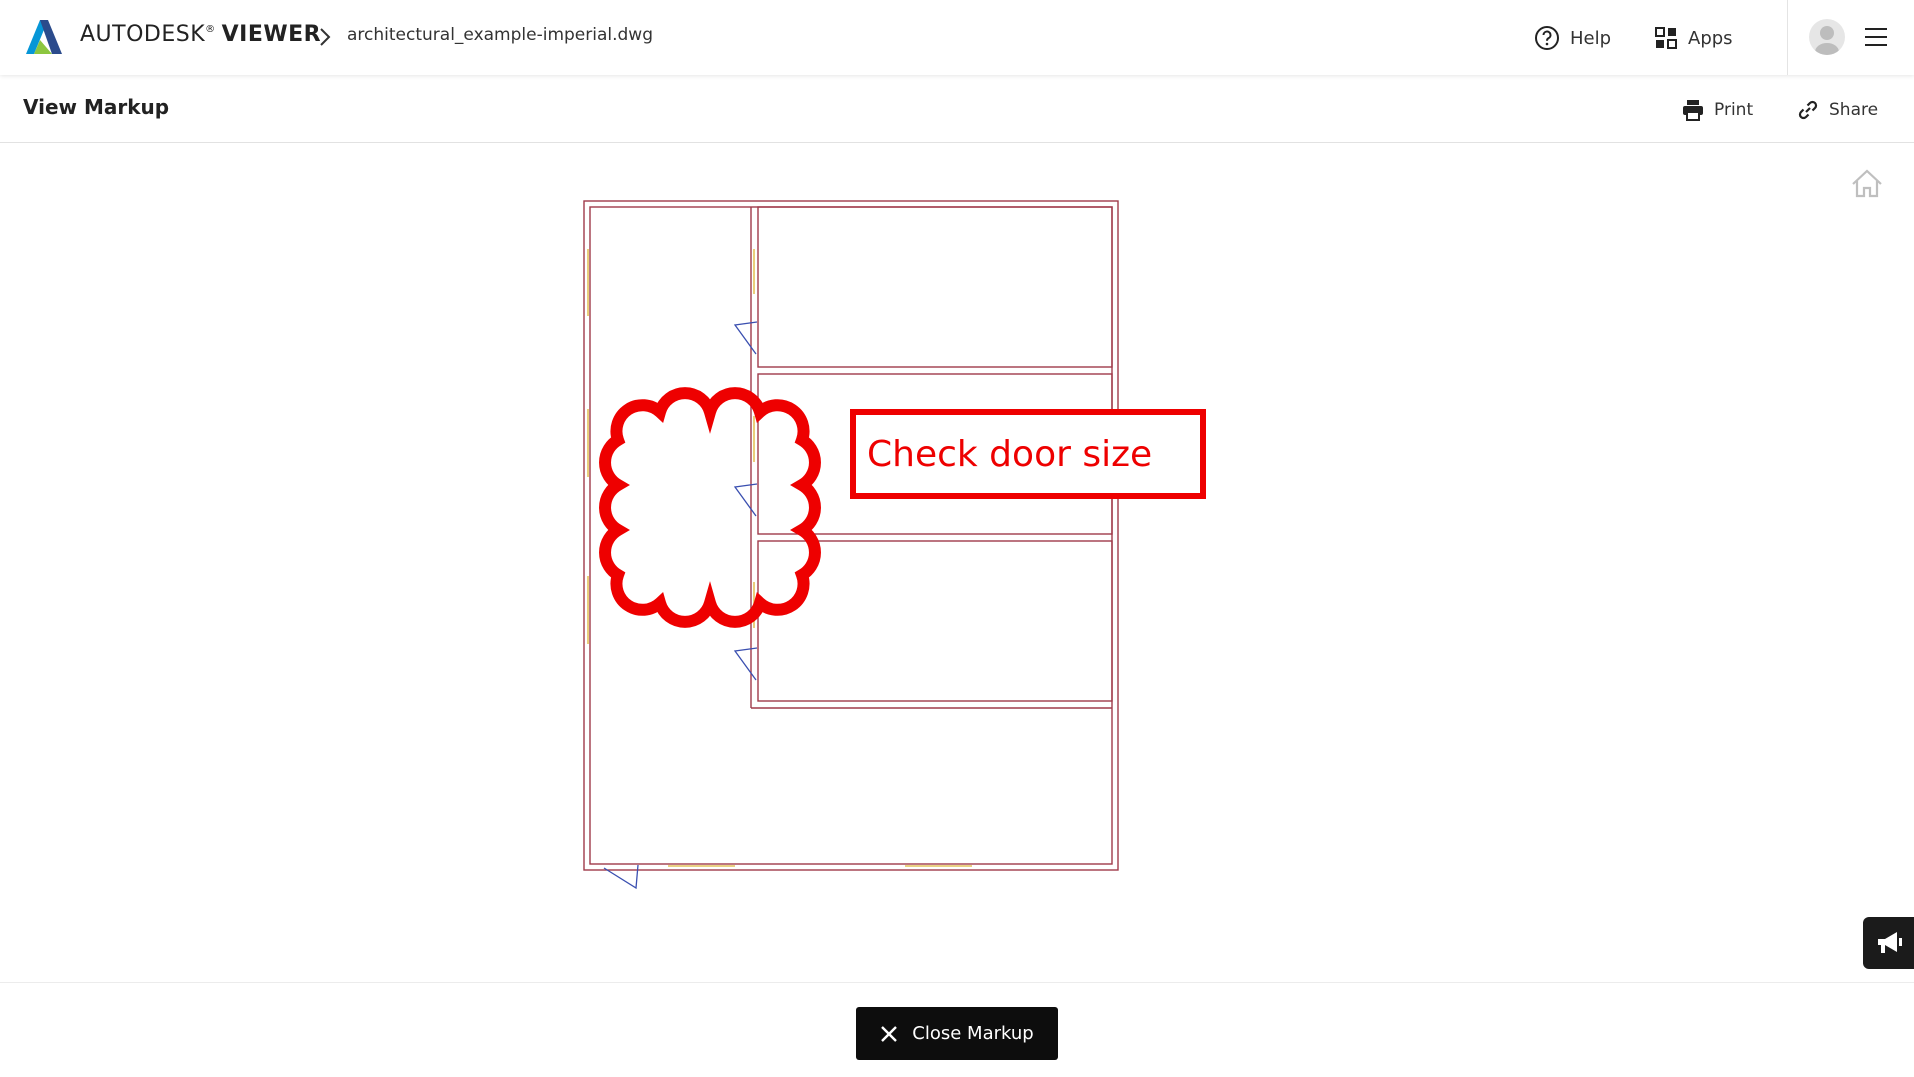 The height and width of the screenshot is (1077, 1914). I want to click on user-avatar, so click(1827, 37).